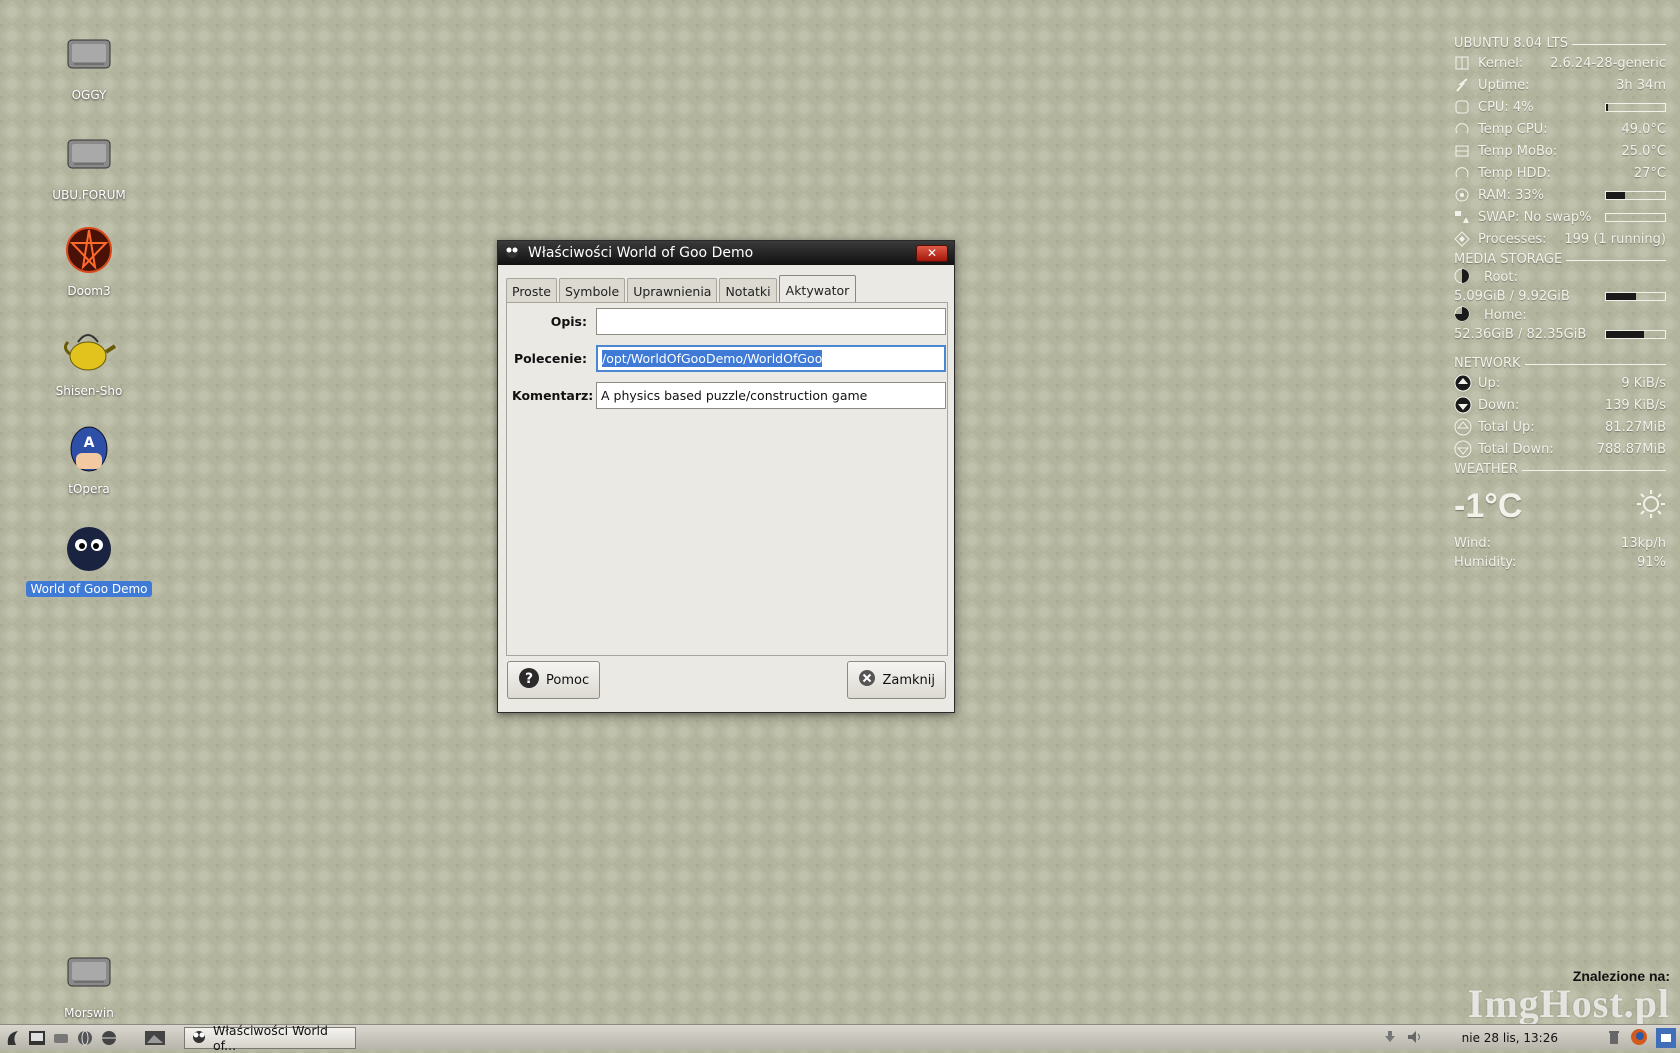 The width and height of the screenshot is (1680, 1053). What do you see at coordinates (1560, 129) in the screenshot?
I see `temp-cpu-row: Temp CPU: 49.0°C` at bounding box center [1560, 129].